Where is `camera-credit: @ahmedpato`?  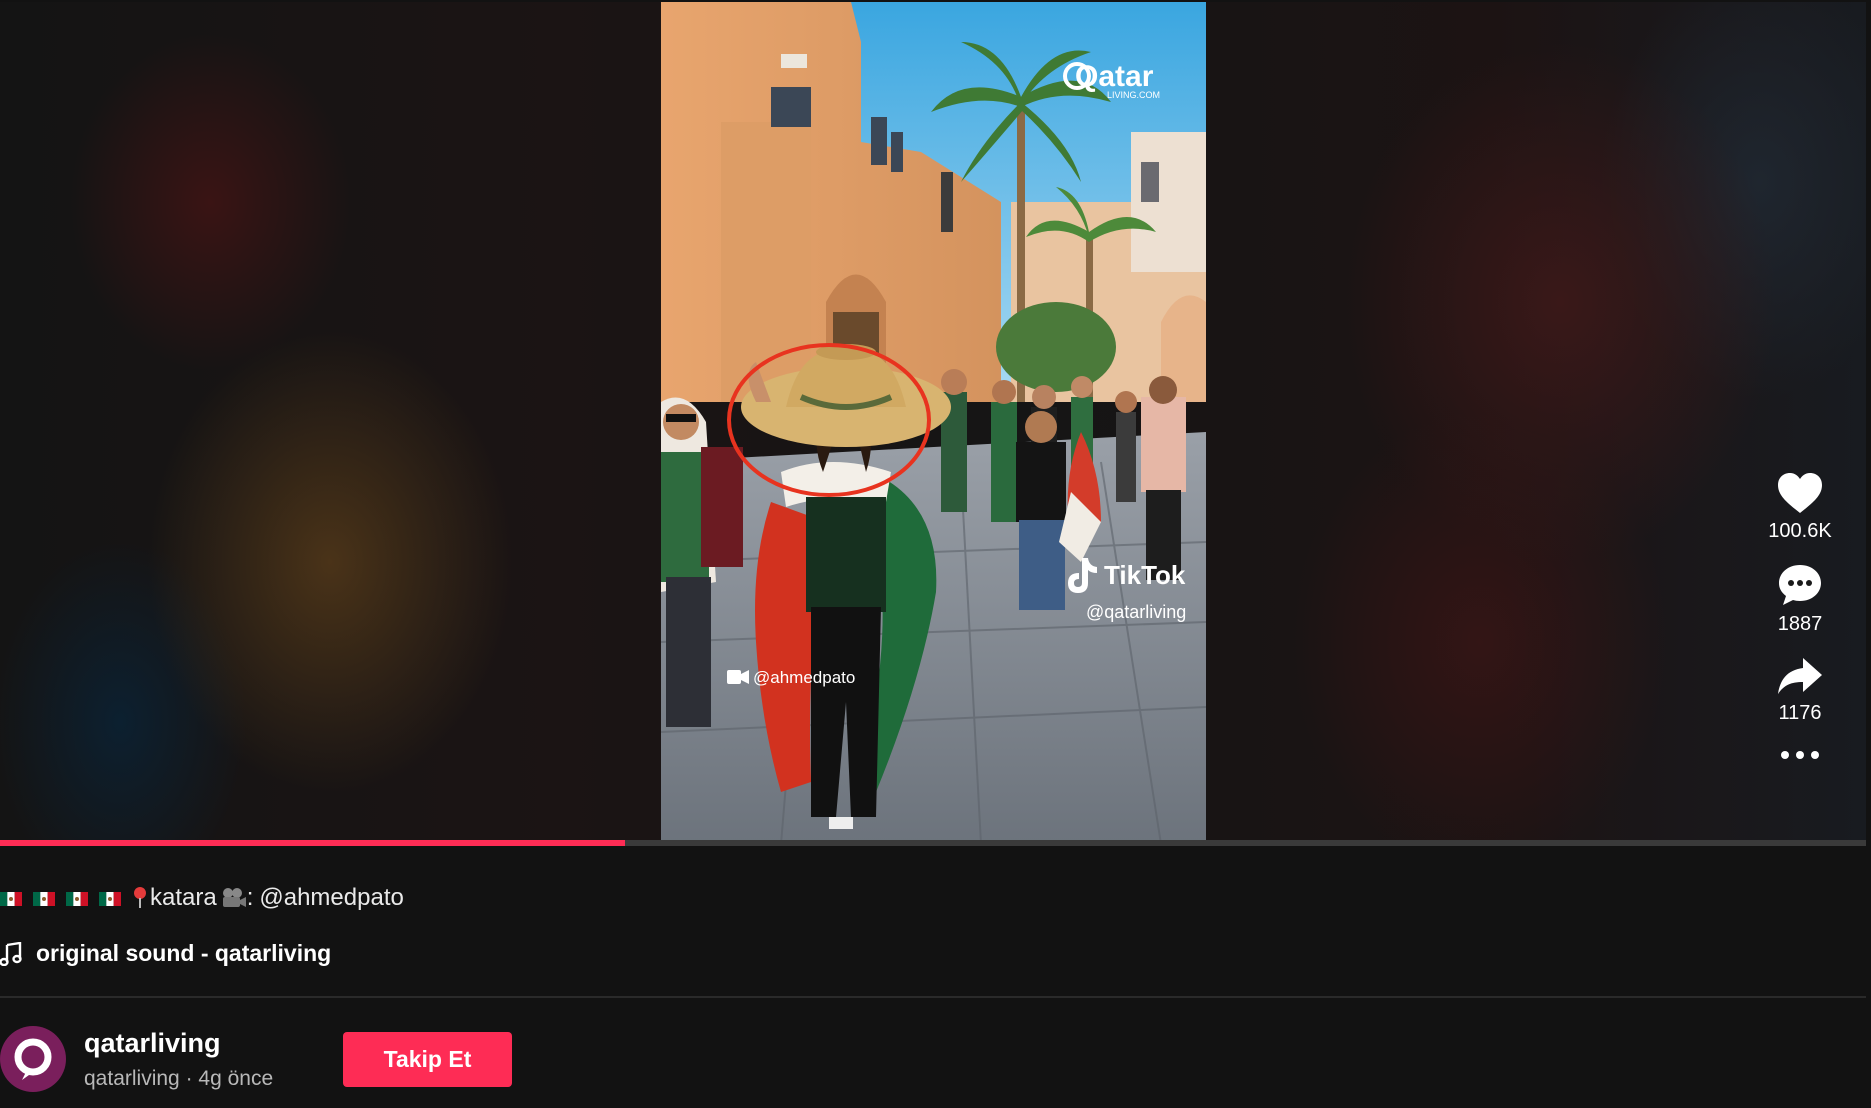
camera-credit: @ahmedpato is located at coordinates (804, 677).